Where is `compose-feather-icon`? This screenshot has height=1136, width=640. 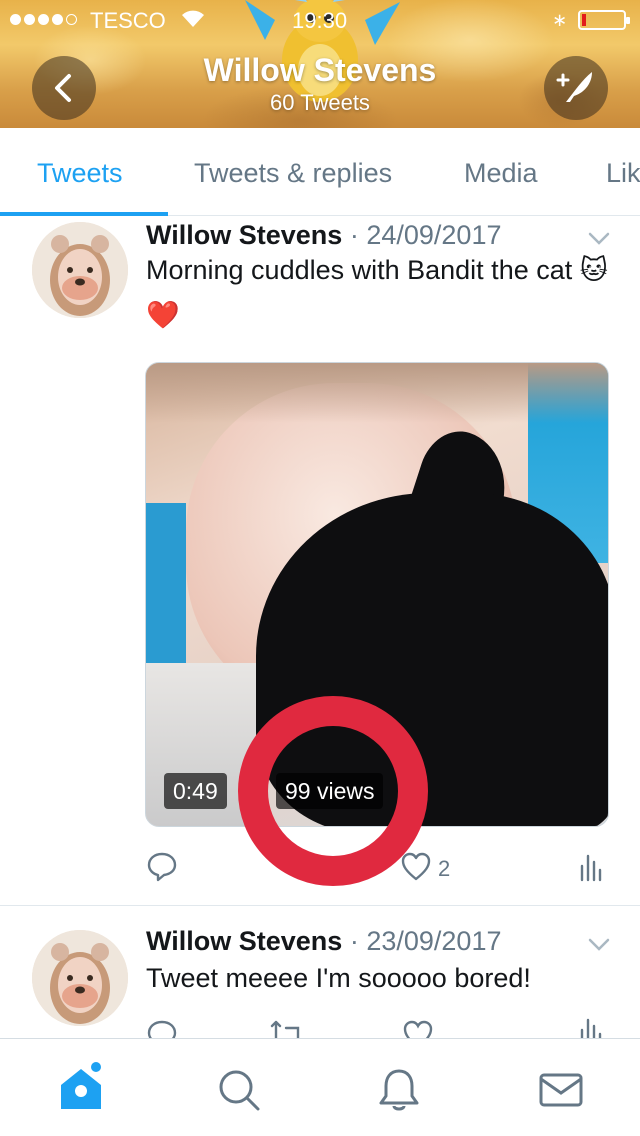 compose-feather-icon is located at coordinates (574, 87).